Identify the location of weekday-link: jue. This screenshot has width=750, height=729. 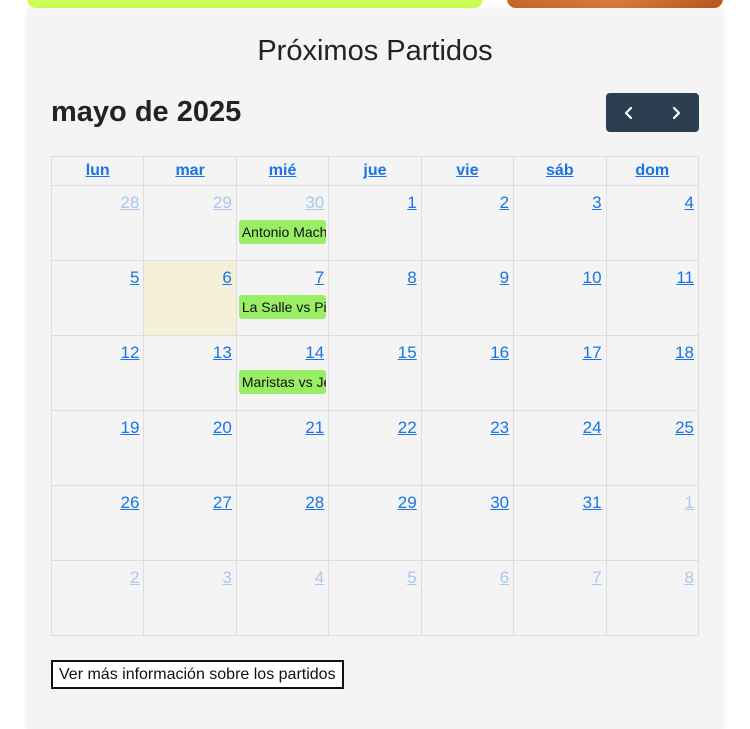
(374, 170).